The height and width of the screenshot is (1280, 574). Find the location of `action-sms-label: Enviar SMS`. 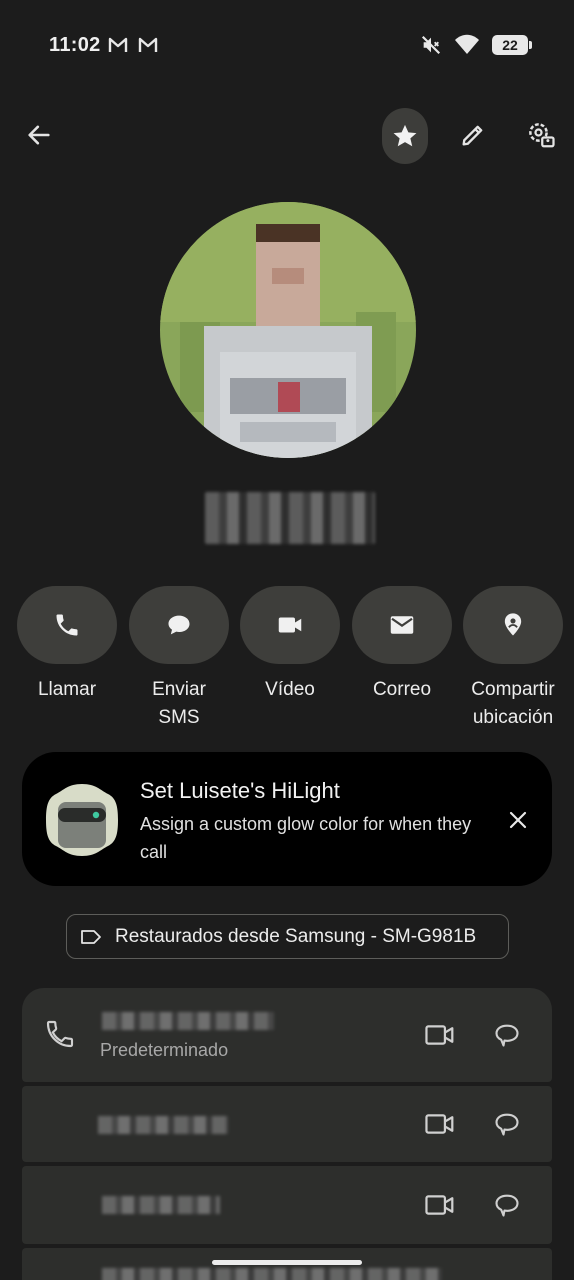

action-sms-label: Enviar SMS is located at coordinates (179, 703).